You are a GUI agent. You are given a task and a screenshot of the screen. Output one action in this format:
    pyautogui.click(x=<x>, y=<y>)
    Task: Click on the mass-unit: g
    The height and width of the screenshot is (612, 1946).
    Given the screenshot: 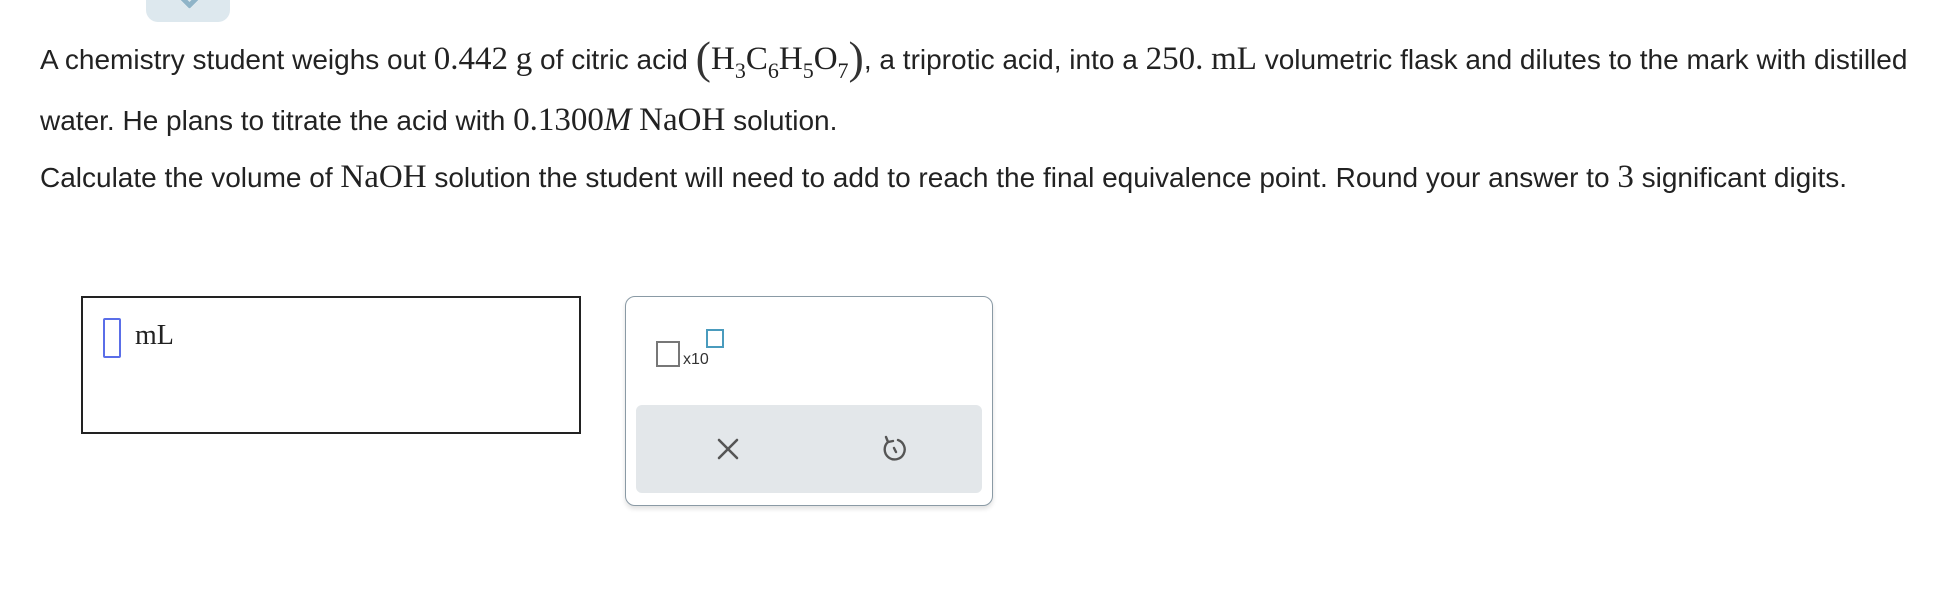 What is the action you would take?
    pyautogui.click(x=524, y=59)
    